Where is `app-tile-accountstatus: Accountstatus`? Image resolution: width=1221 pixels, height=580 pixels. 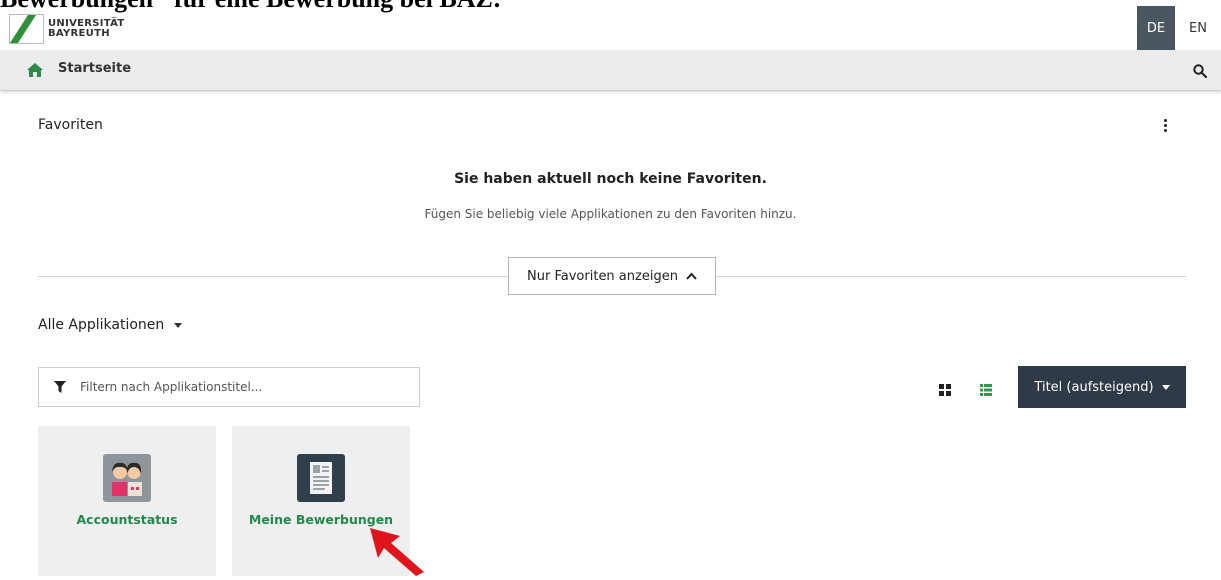
app-tile-accountstatus: Accountstatus is located at coordinates (127, 501).